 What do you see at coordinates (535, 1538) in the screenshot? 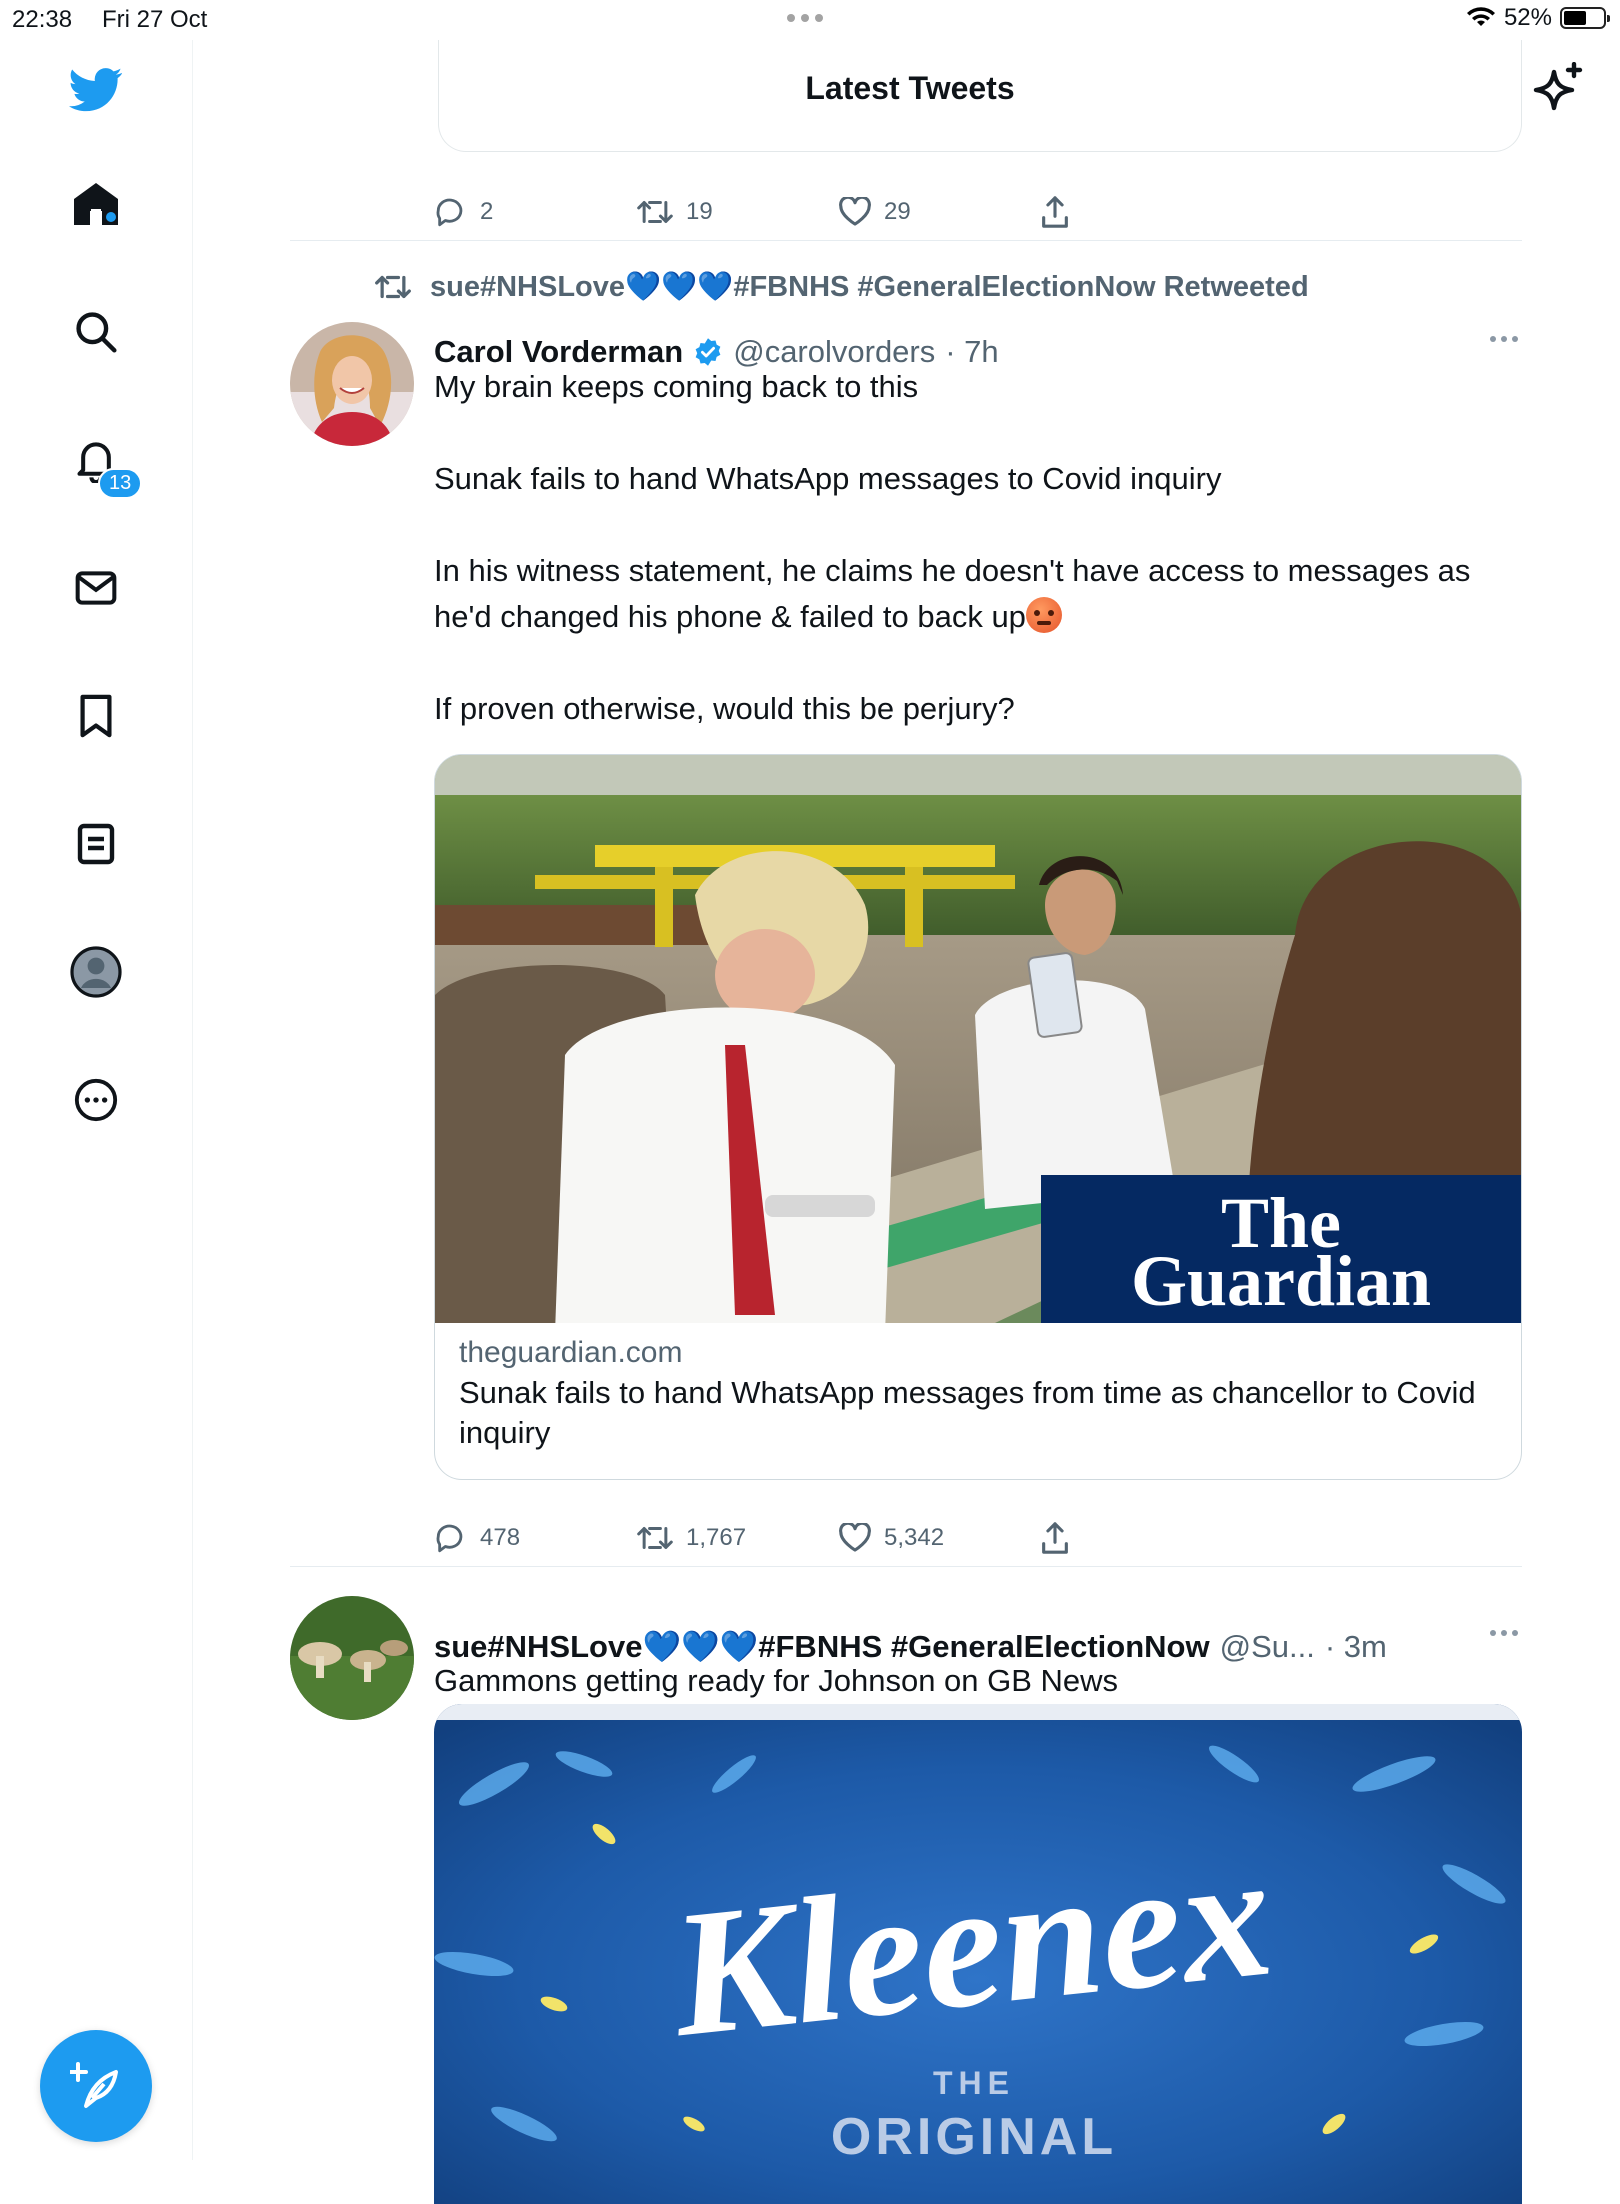
I see `reply-button: 478` at bounding box center [535, 1538].